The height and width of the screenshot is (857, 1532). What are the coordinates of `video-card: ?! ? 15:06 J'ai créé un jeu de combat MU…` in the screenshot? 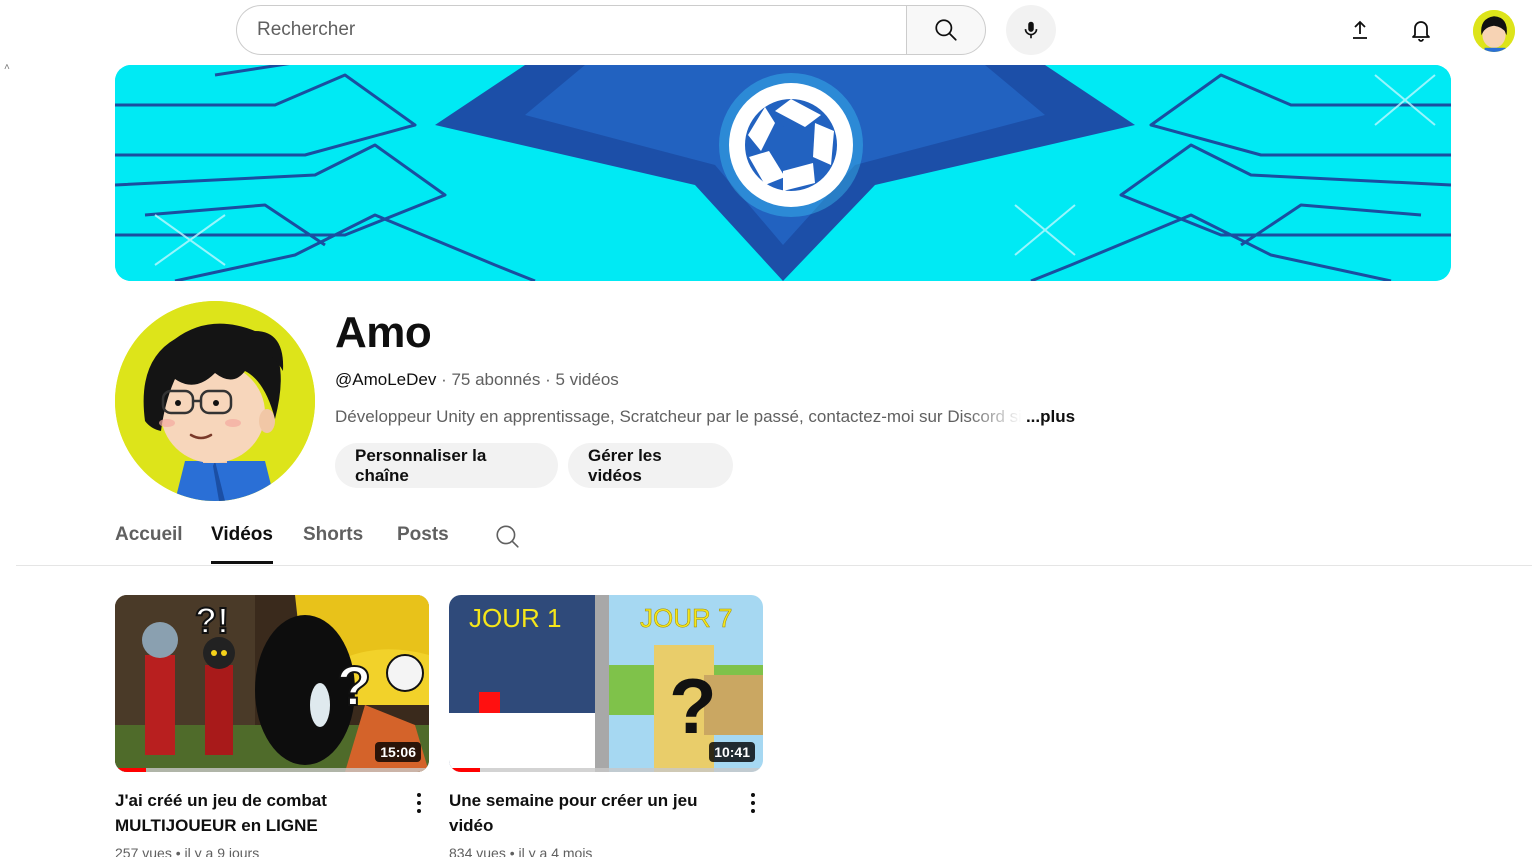 It's located at (272, 726).